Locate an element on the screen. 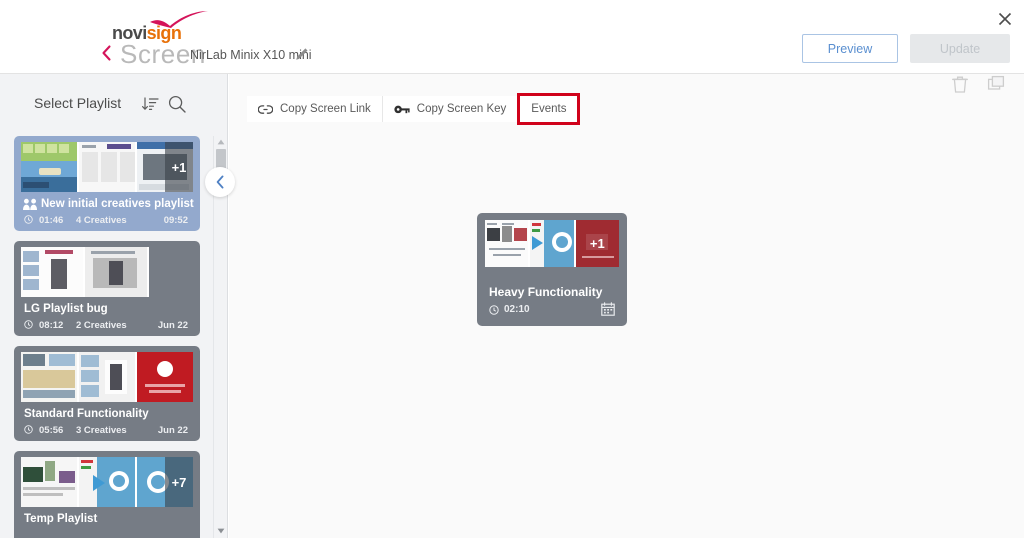 The width and height of the screenshot is (1024, 538). playlist-meta: 05:56 3 Creatives Jun 22 is located at coordinates (108, 430).